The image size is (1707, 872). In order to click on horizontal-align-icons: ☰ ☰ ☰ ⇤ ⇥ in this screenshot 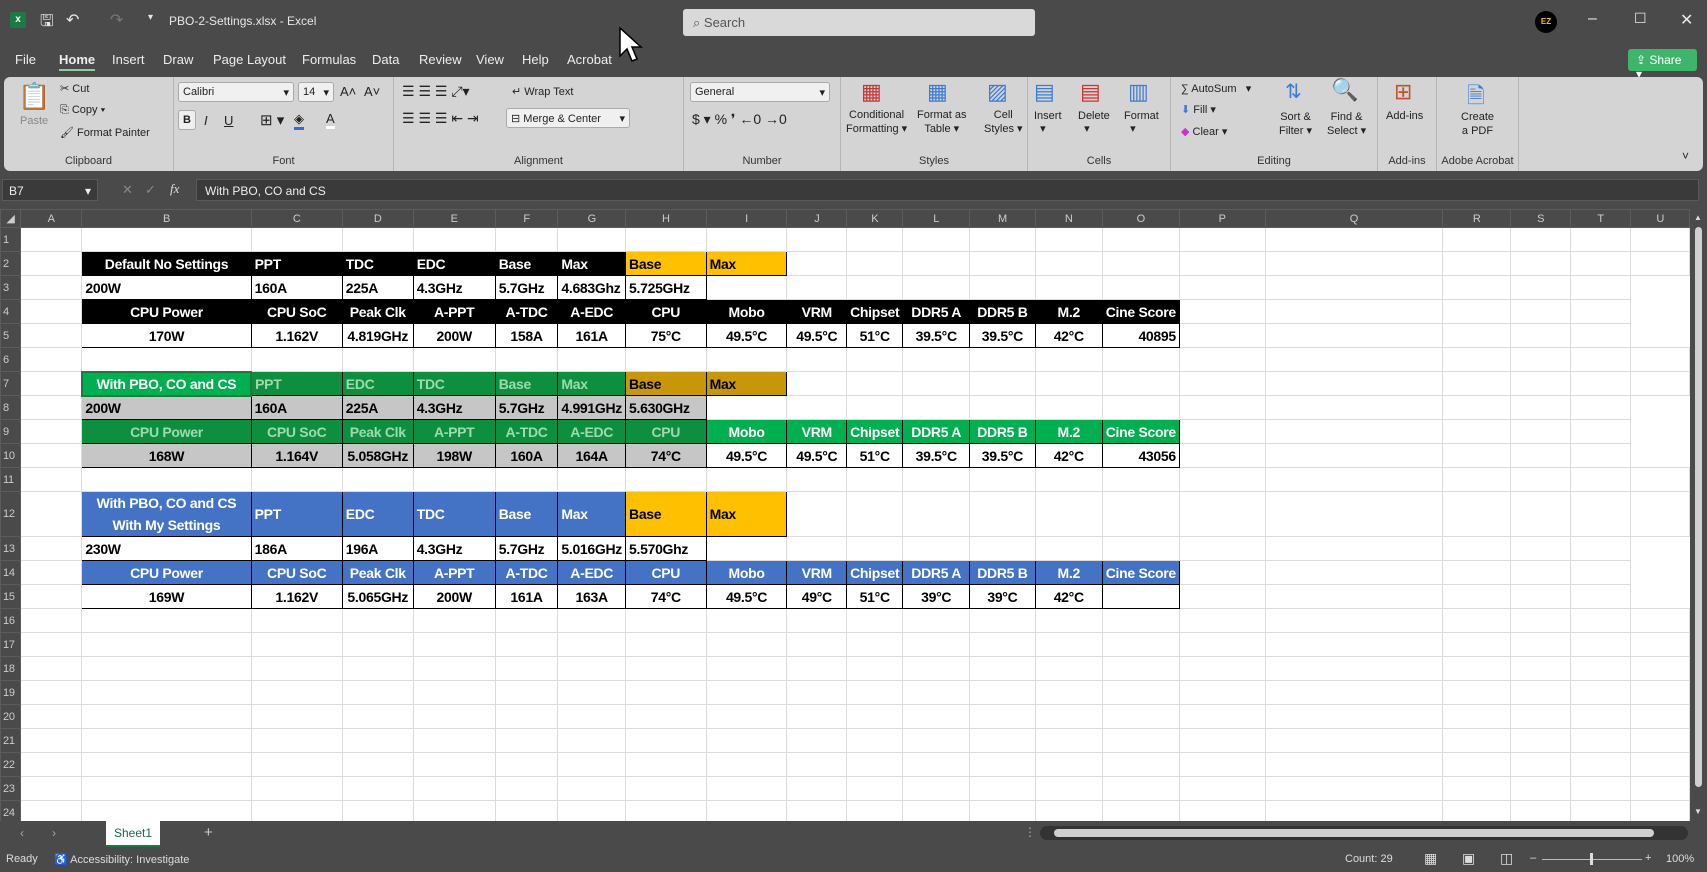, I will do `click(440, 118)`.